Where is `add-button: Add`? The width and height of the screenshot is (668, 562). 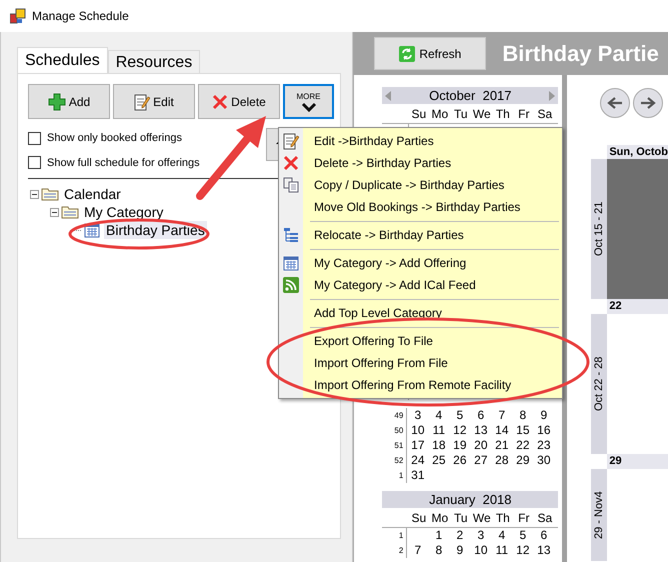 add-button: Add is located at coordinates (69, 101).